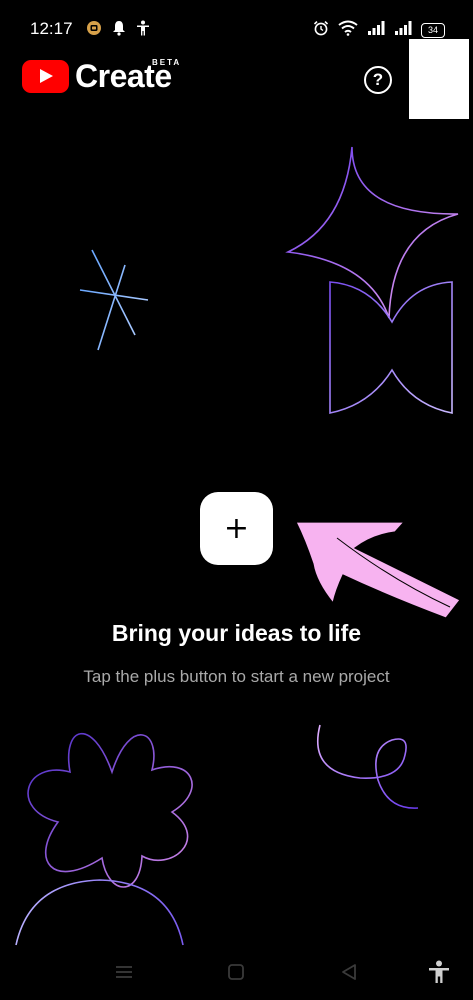  I want to click on star-decoration, so click(372, 232).